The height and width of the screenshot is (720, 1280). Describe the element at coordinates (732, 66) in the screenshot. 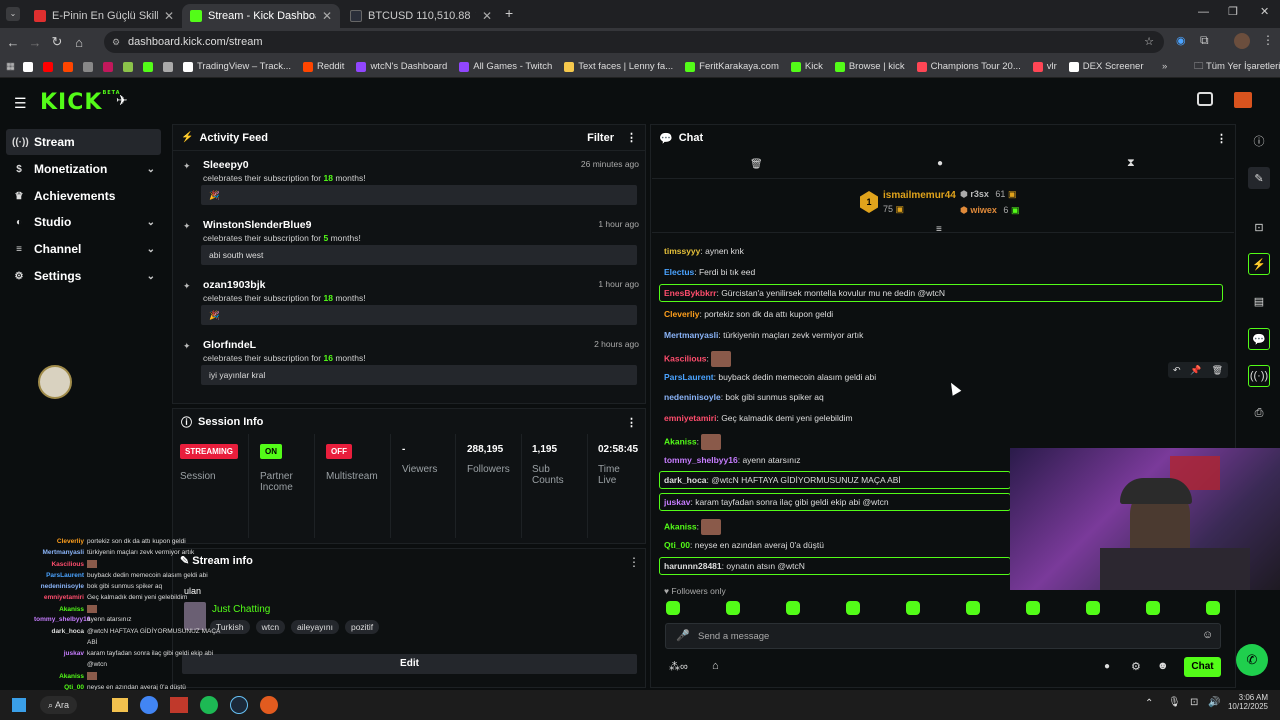

I see `bookmark-item: FeritKarakaya.com` at that location.